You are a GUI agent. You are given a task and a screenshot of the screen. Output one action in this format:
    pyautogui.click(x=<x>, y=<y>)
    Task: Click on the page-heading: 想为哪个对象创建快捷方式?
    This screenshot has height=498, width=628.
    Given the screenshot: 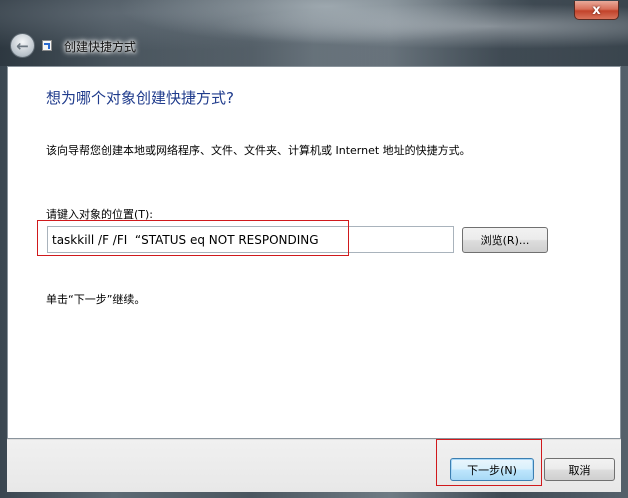 What is the action you would take?
    pyautogui.click(x=140, y=98)
    